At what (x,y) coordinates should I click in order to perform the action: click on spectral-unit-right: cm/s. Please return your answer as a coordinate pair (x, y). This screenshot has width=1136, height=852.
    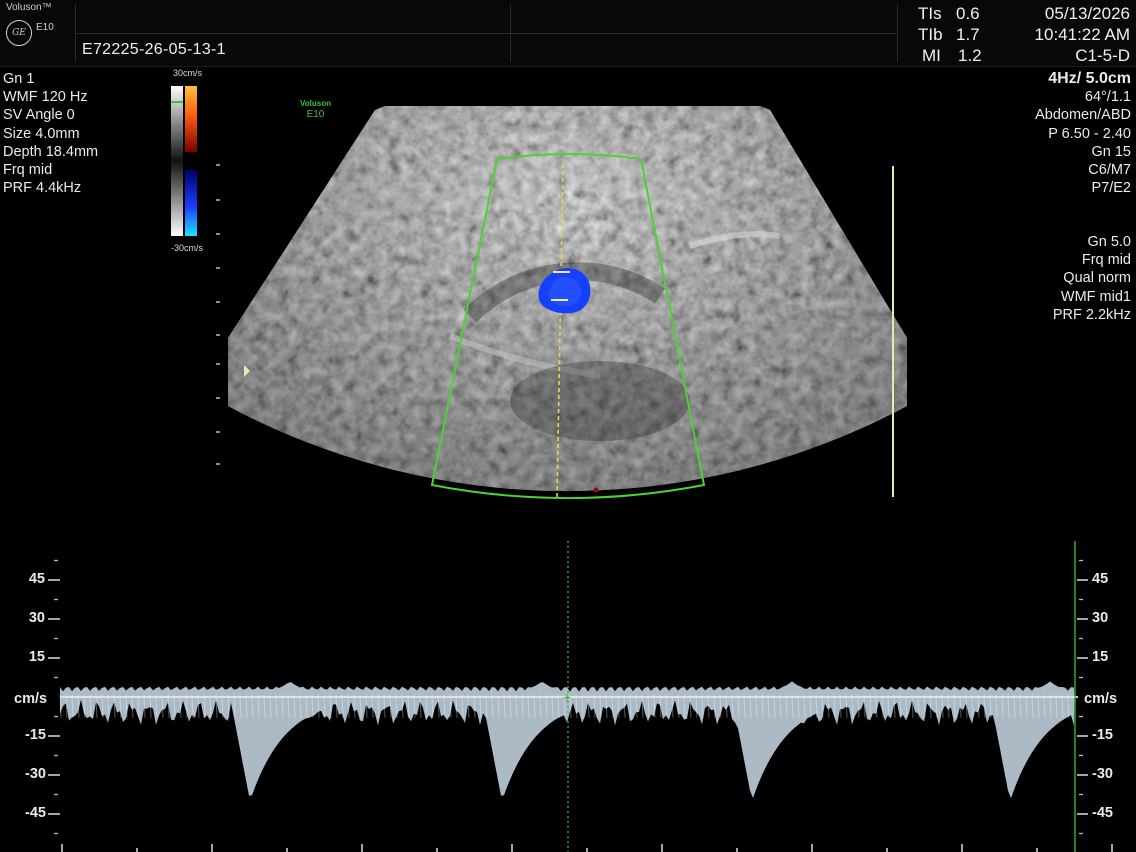
    Looking at the image, I should click on (1101, 699).